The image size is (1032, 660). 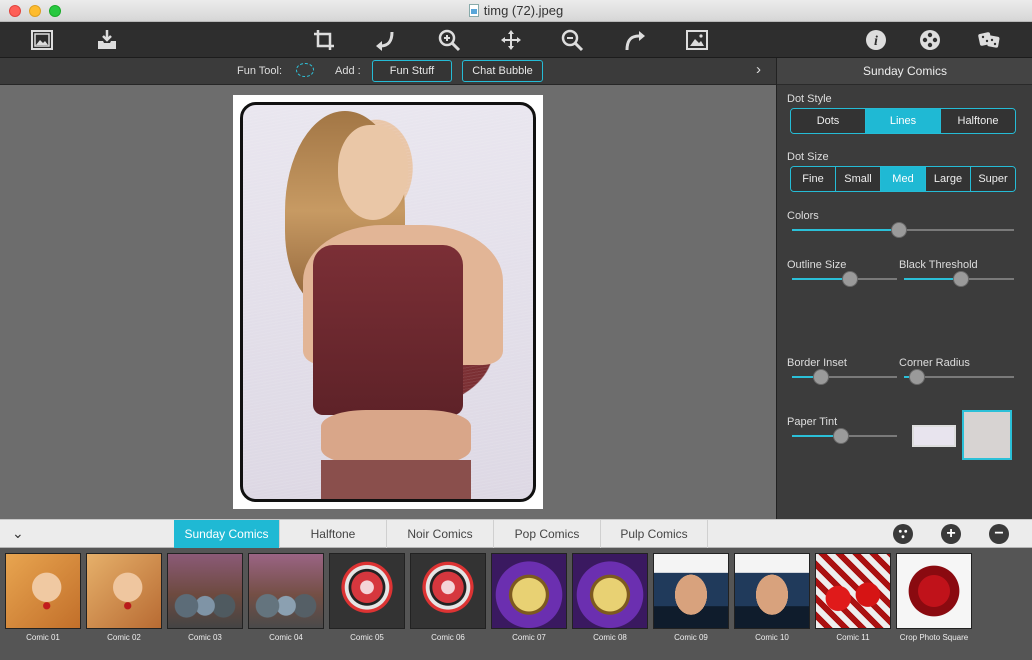 What do you see at coordinates (449, 40) in the screenshot?
I see `zoom-in-icon` at bounding box center [449, 40].